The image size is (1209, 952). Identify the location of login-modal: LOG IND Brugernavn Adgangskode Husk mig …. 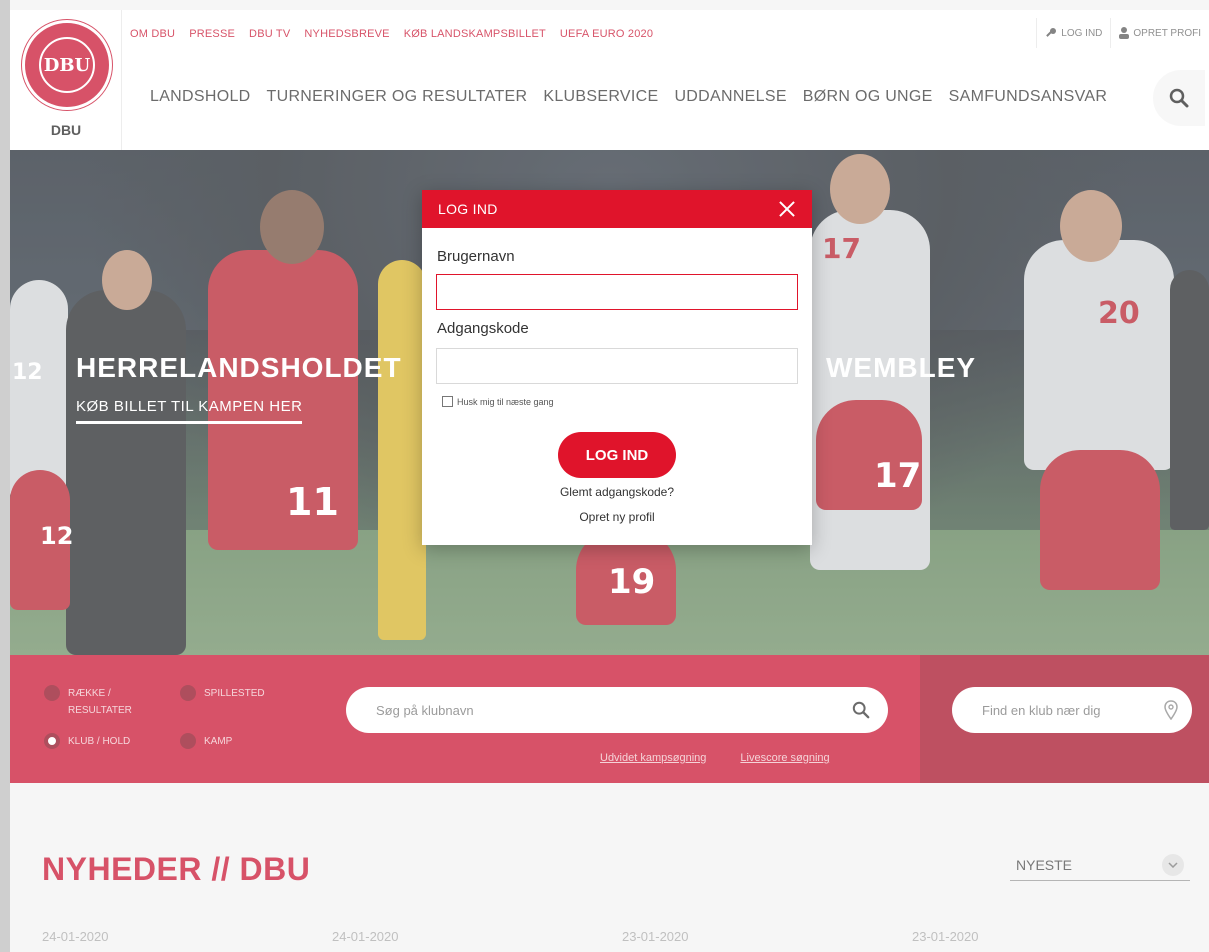
(617, 367).